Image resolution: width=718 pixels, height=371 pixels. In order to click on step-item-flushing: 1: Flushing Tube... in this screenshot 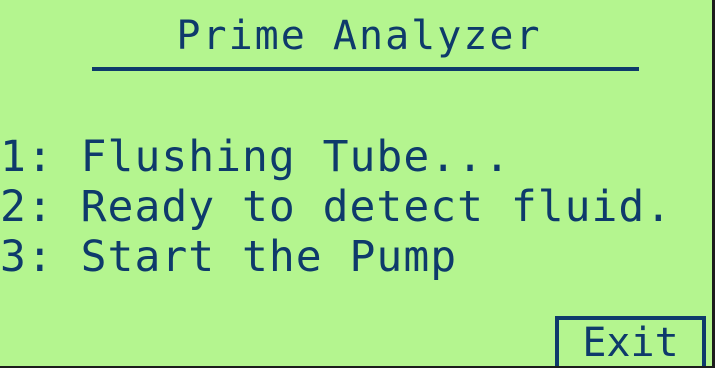, I will do `click(255, 157)`.